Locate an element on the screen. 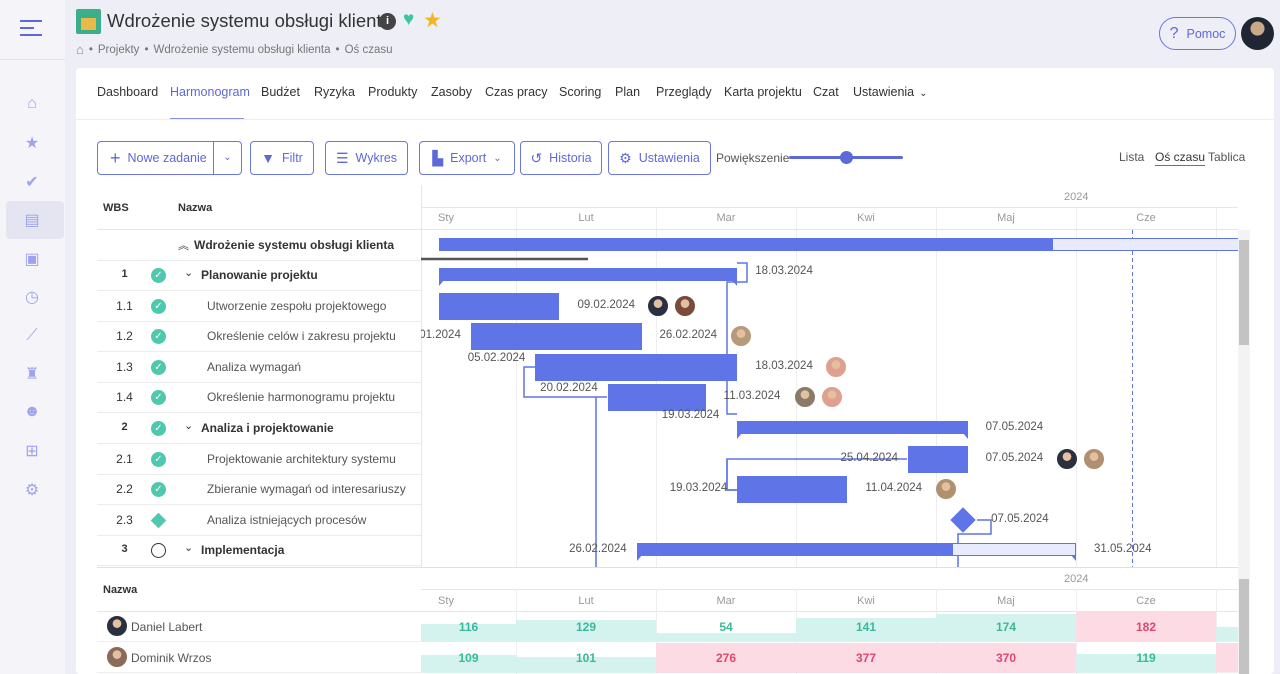 The image size is (1280, 674). tab-2: Budżet is located at coordinates (280, 92).